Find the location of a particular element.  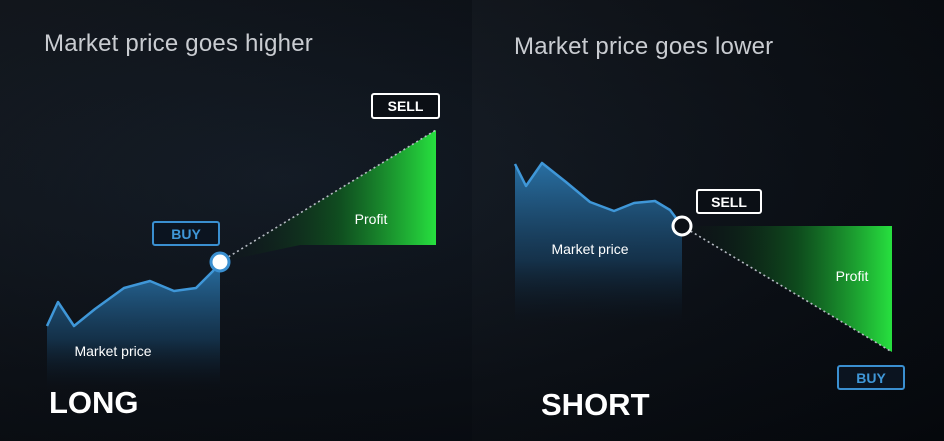

short-market-price-label: Market price is located at coordinates (589, 249).